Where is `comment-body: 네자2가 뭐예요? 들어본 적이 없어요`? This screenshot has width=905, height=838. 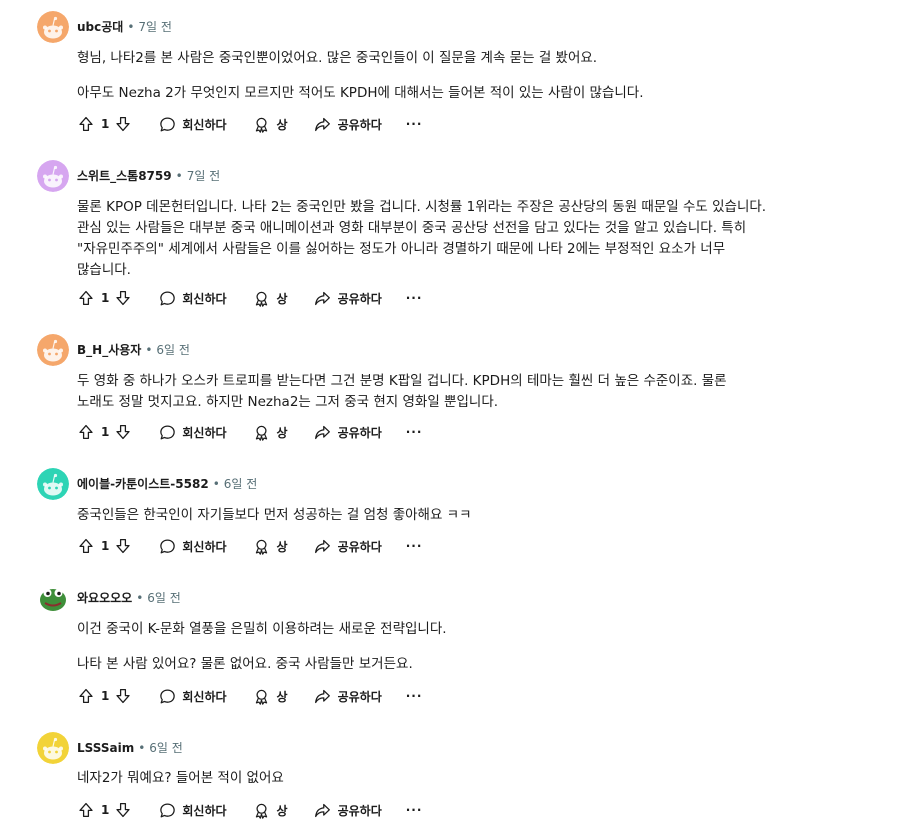
comment-body: 네자2가 뭐예요? 들어본 적이 없어요 is located at coordinates (422, 778).